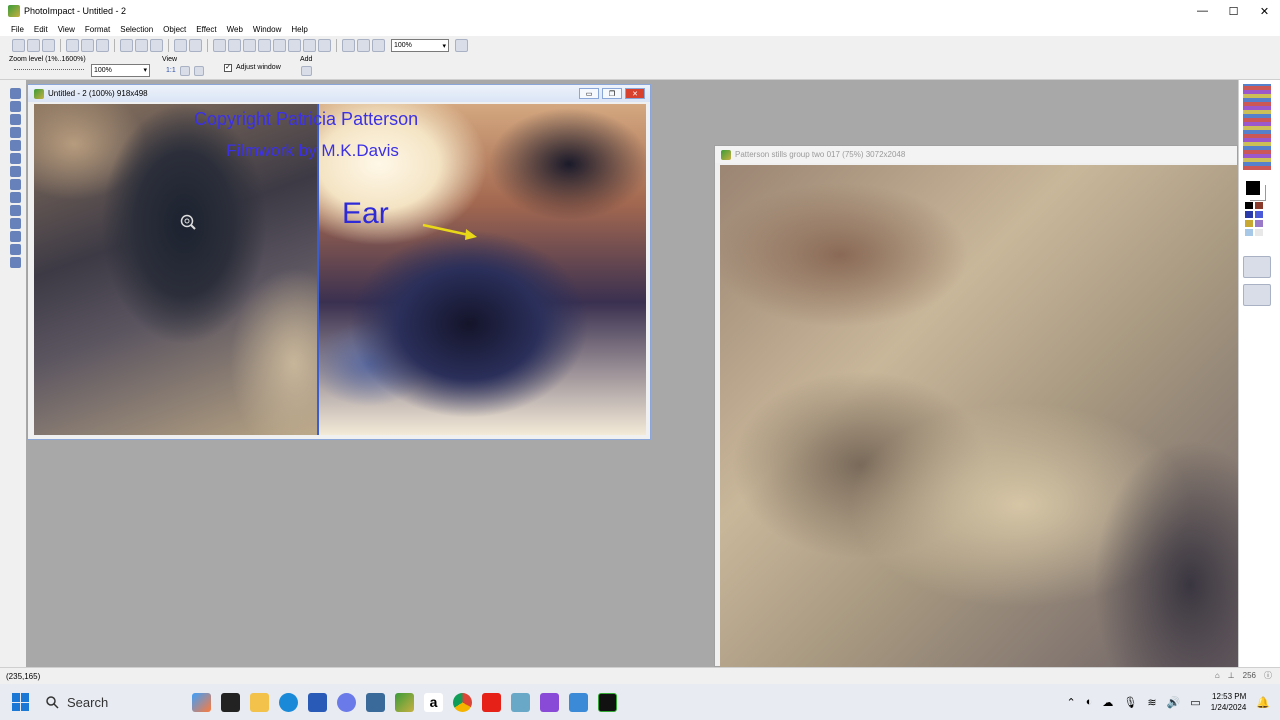 This screenshot has width=1280, height=720. What do you see at coordinates (141, 45) in the screenshot?
I see `copy-icon` at bounding box center [141, 45].